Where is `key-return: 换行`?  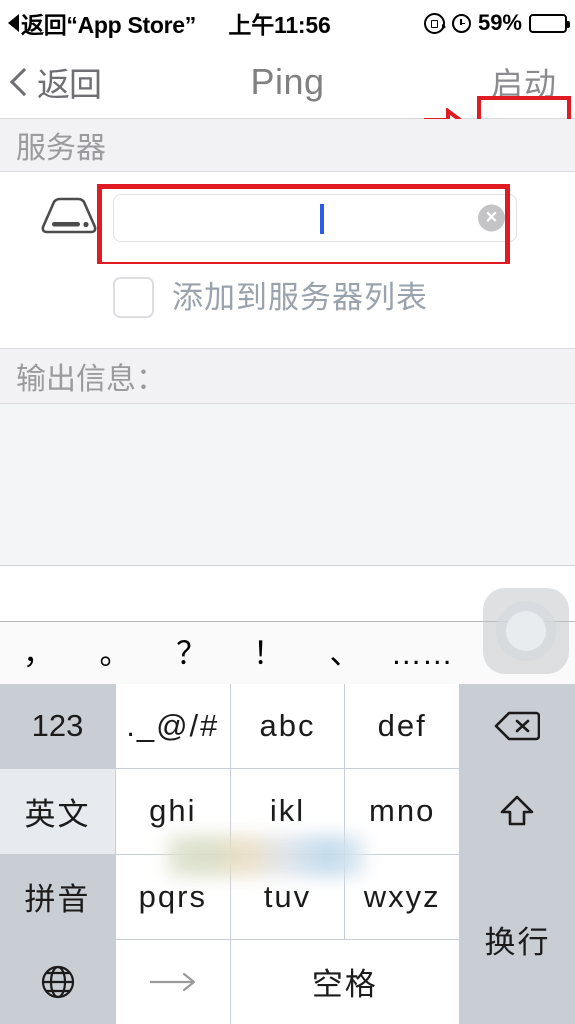 key-return: 换行 is located at coordinates (517, 939).